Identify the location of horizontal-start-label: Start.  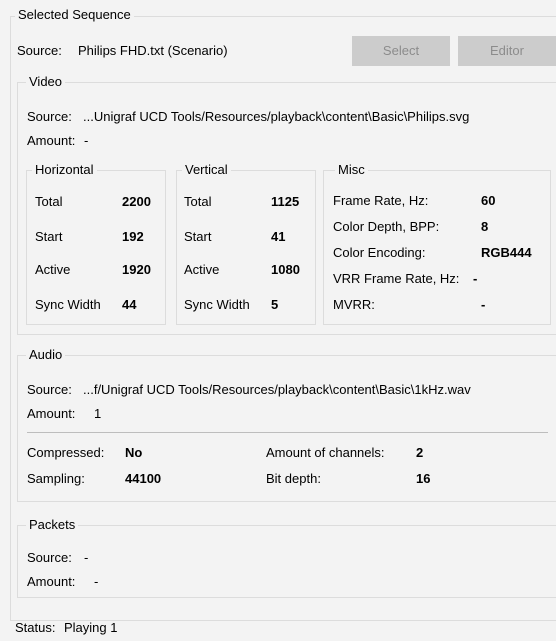
(49, 236).